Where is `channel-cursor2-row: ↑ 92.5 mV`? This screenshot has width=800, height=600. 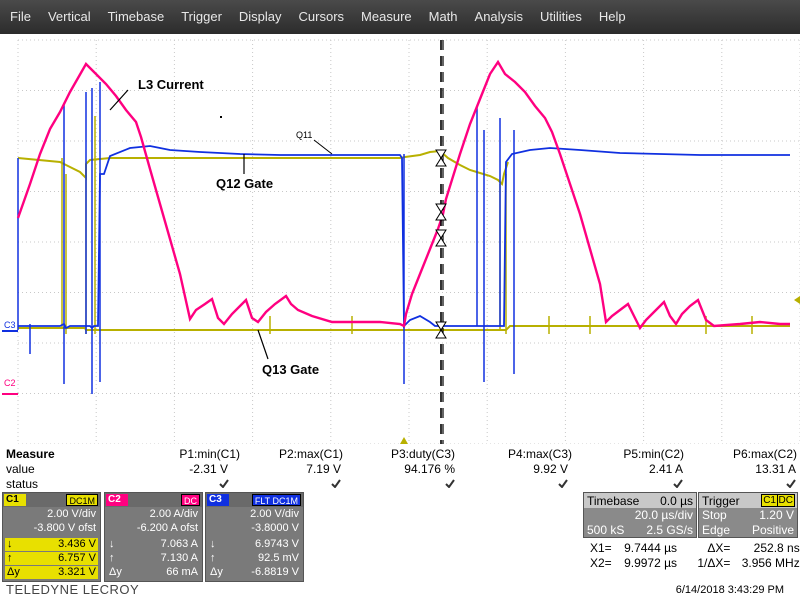 channel-cursor2-row: ↑ 92.5 mV is located at coordinates (254, 558).